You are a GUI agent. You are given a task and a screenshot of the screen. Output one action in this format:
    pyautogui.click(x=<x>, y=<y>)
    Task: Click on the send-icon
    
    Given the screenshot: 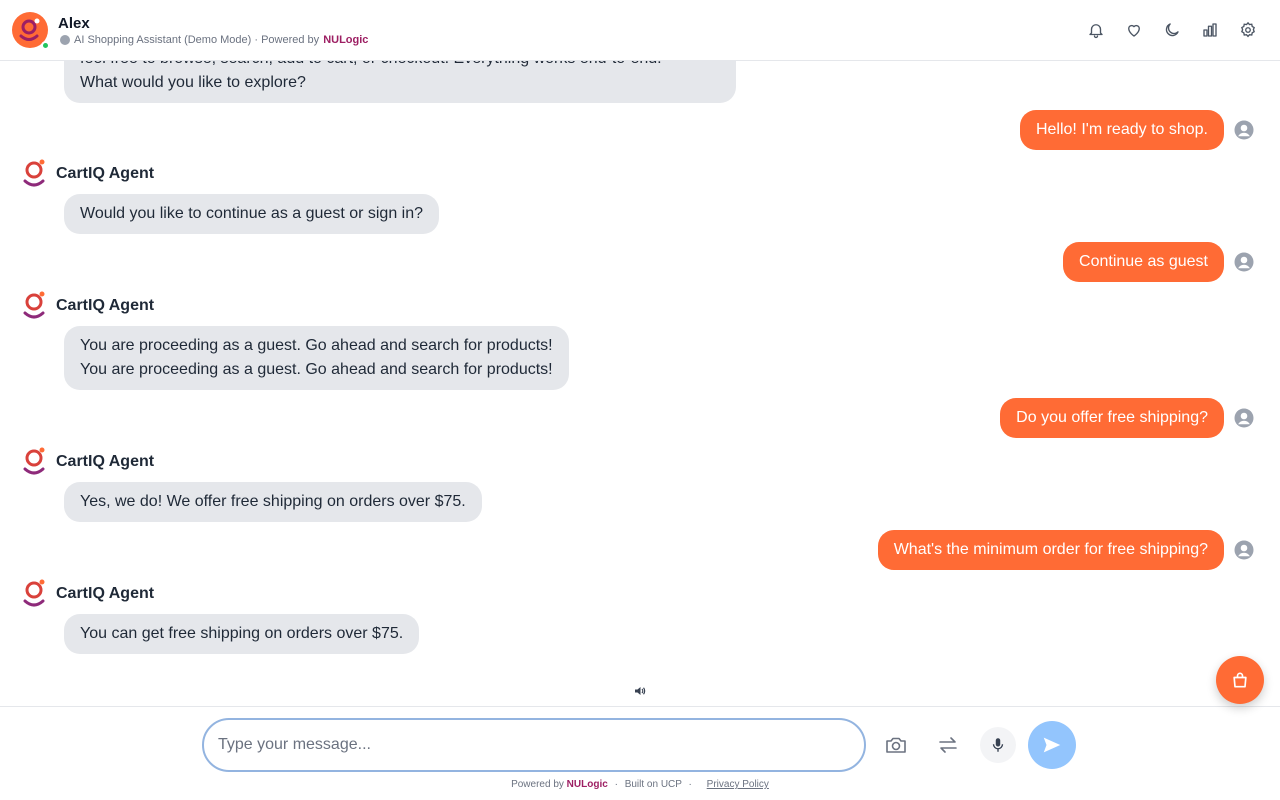 What is the action you would take?
    pyautogui.click(x=1052, y=745)
    